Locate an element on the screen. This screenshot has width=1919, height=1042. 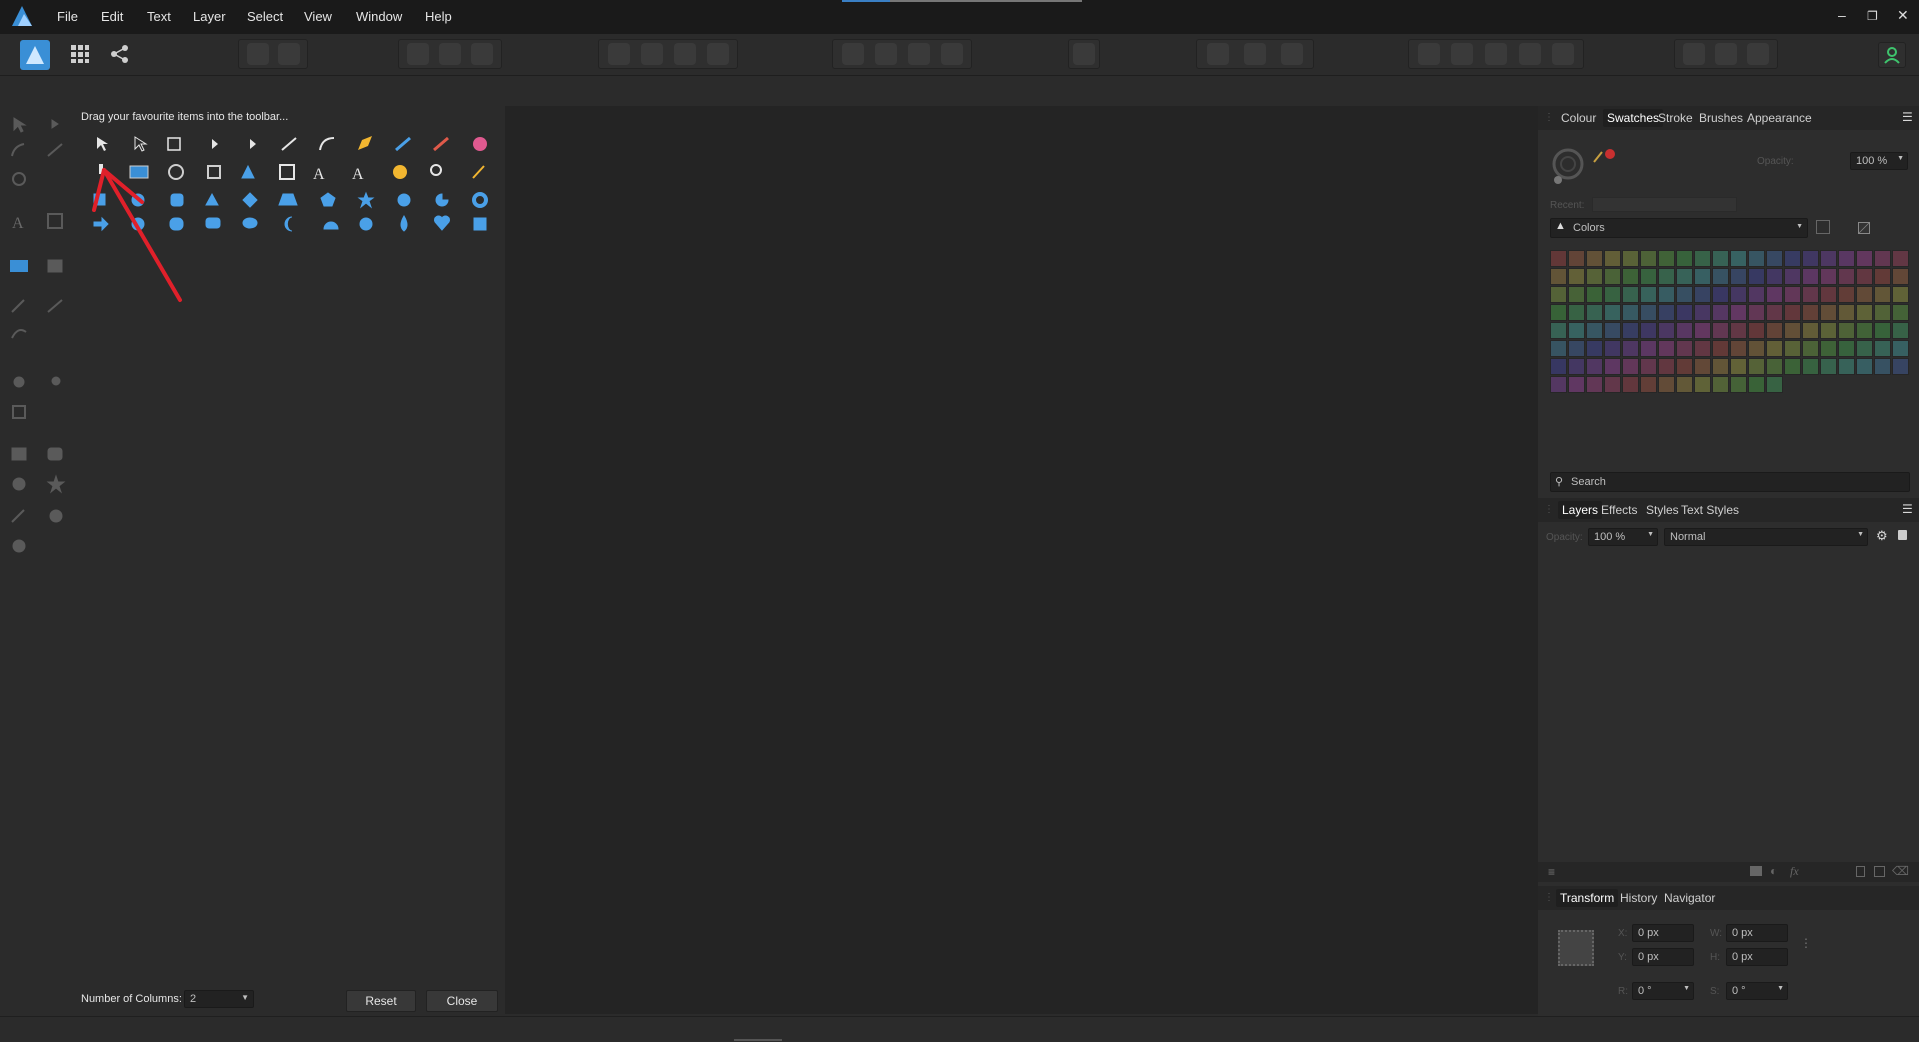
group-icon is located at coordinates (1879, 871).